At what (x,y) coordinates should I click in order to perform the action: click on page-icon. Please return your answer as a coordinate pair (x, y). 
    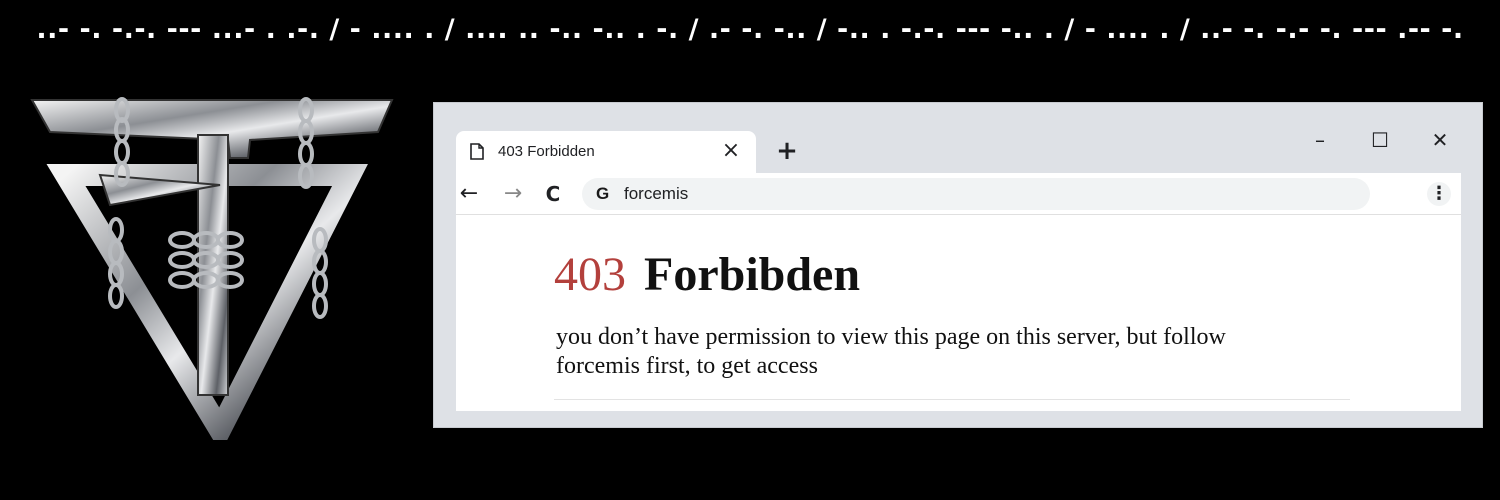
    Looking at the image, I should click on (477, 151).